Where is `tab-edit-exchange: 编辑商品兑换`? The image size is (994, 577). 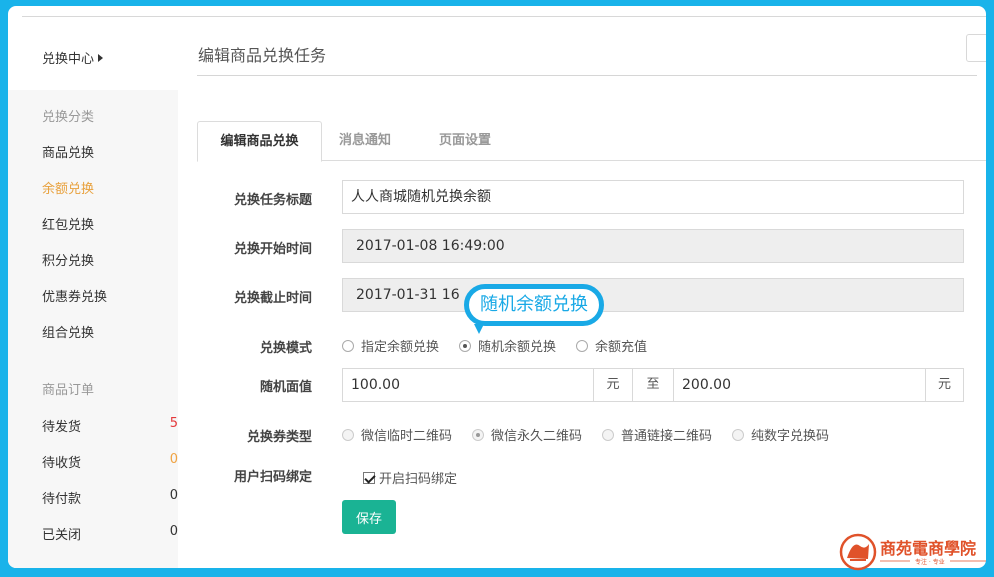
tab-edit-exchange: 编辑商品兑换 is located at coordinates (259, 141).